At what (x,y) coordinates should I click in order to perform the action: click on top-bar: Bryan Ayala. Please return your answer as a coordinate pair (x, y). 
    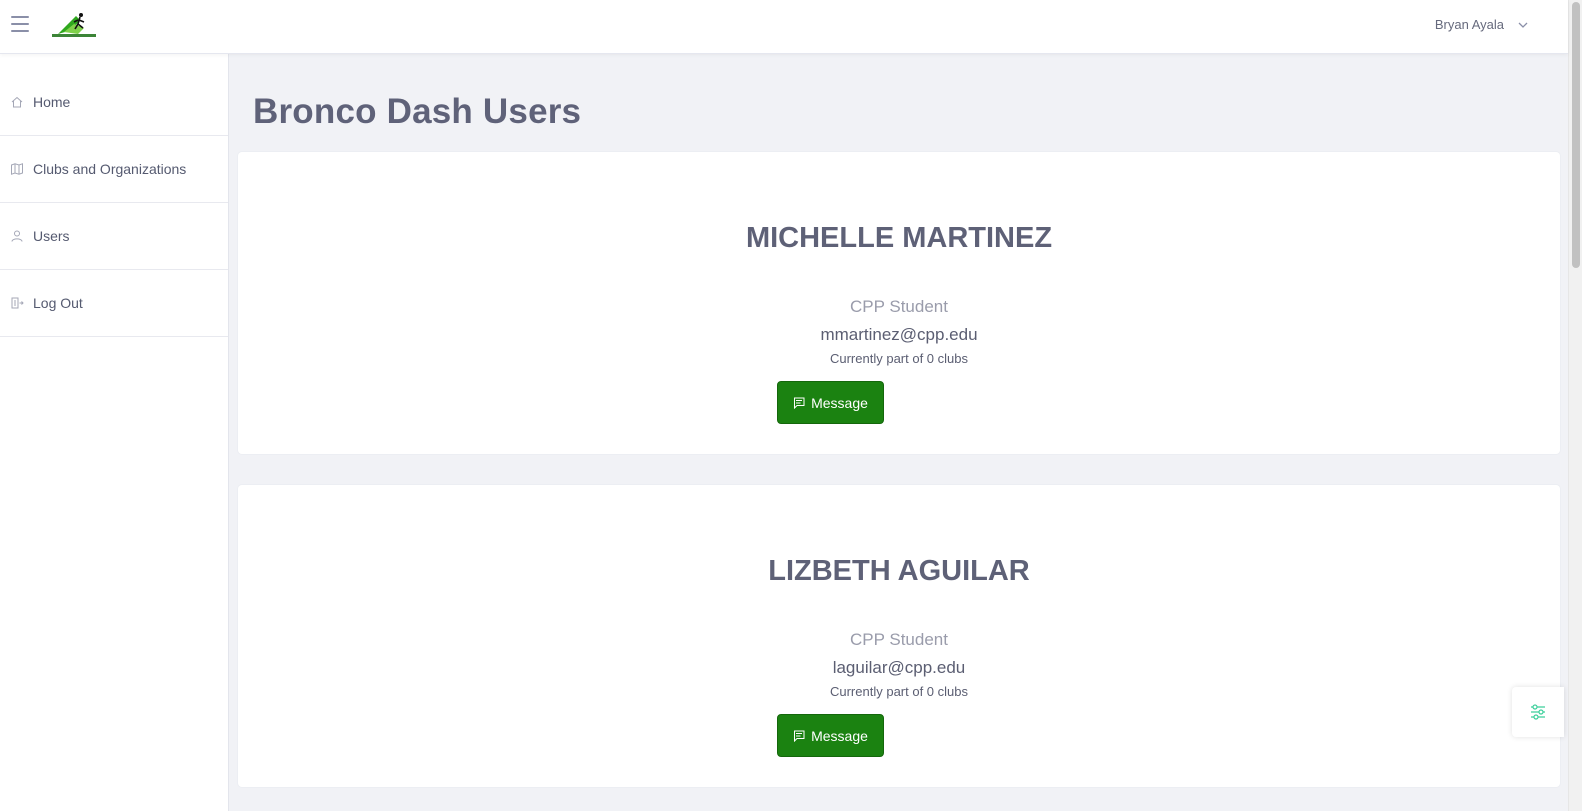
    Looking at the image, I should click on (784, 27).